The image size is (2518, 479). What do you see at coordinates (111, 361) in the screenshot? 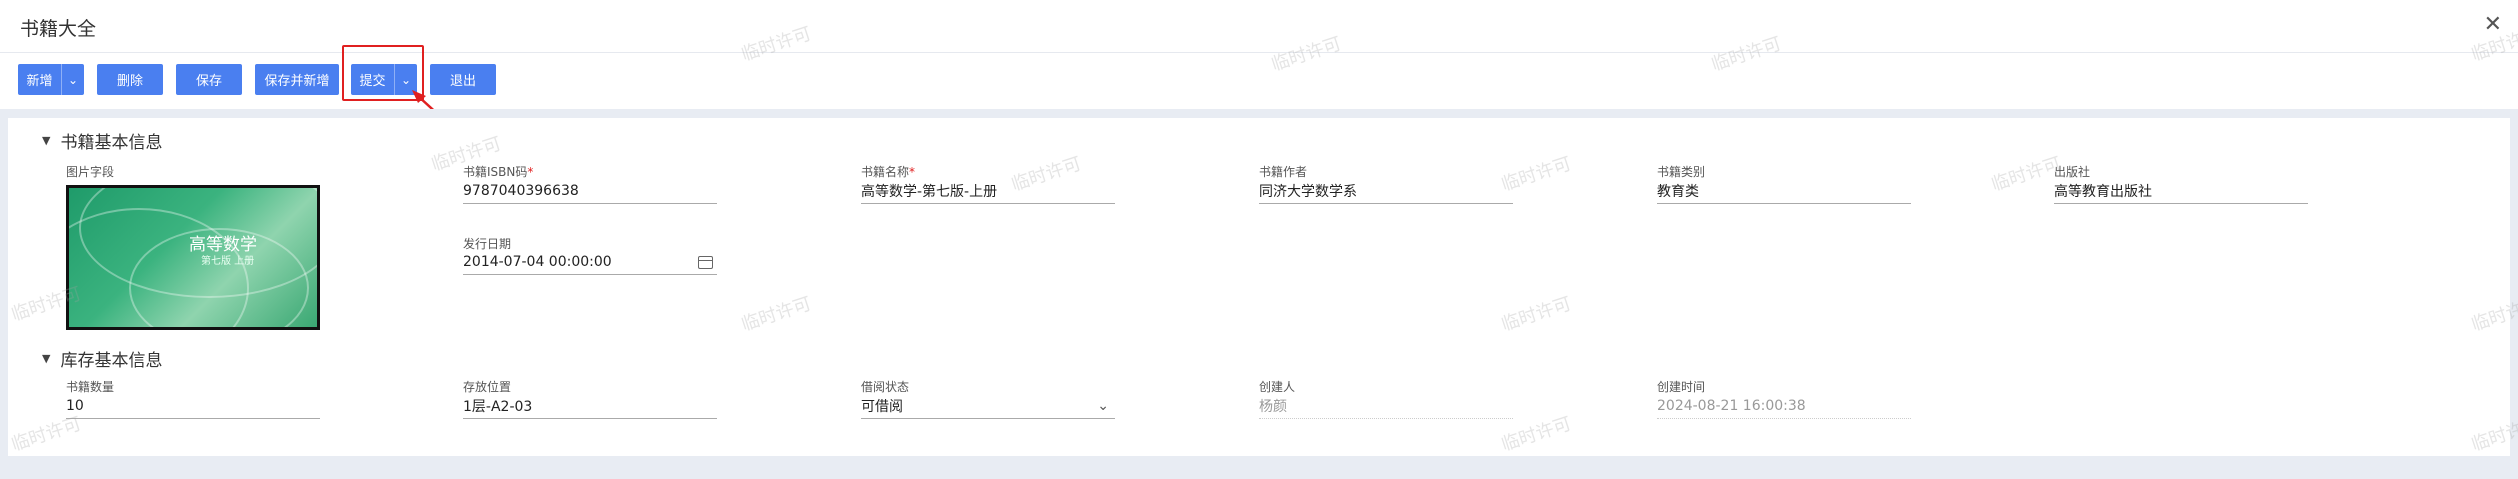
I see `section-stock-title: 库存基本信息` at bounding box center [111, 361].